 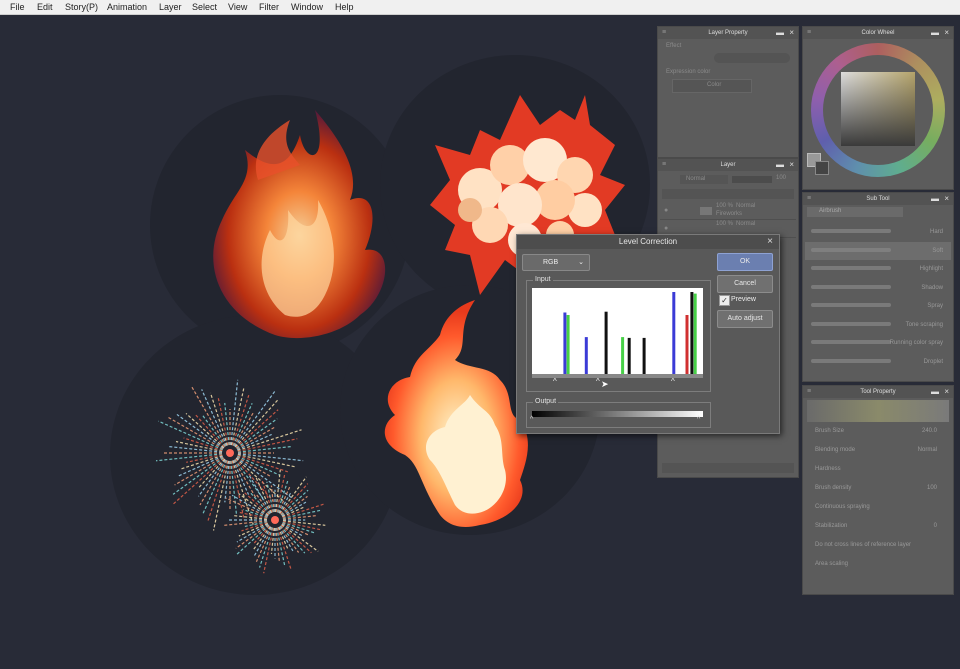 What do you see at coordinates (724, 300) in the screenshot?
I see `preview-checkbox: ✓` at bounding box center [724, 300].